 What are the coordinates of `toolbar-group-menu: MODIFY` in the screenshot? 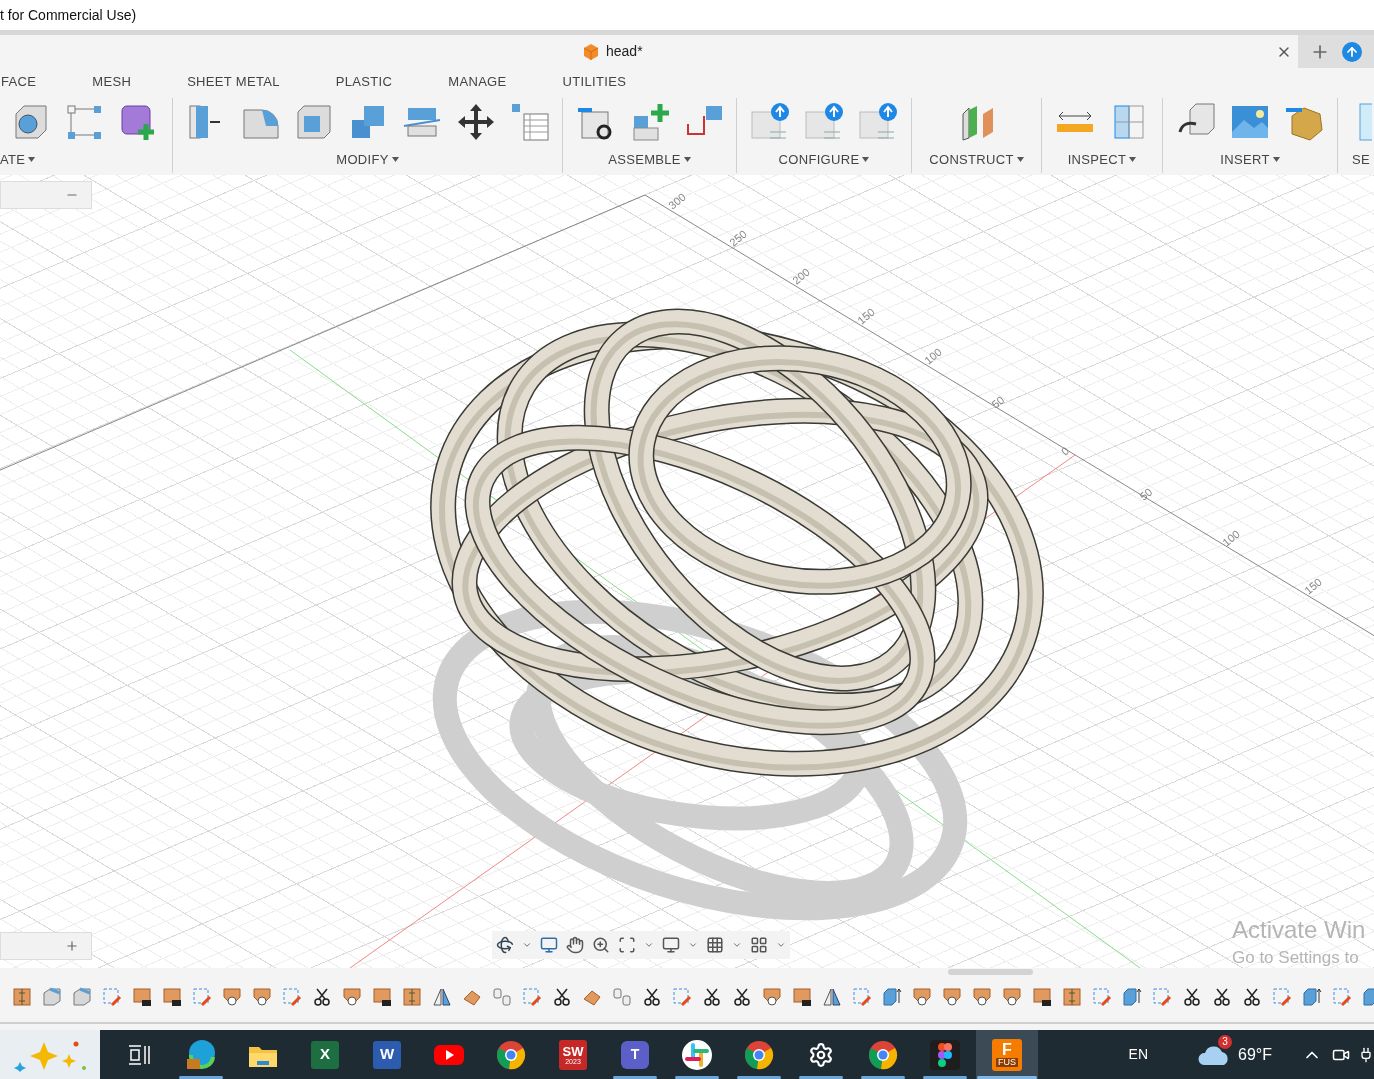 It's located at (367, 160).